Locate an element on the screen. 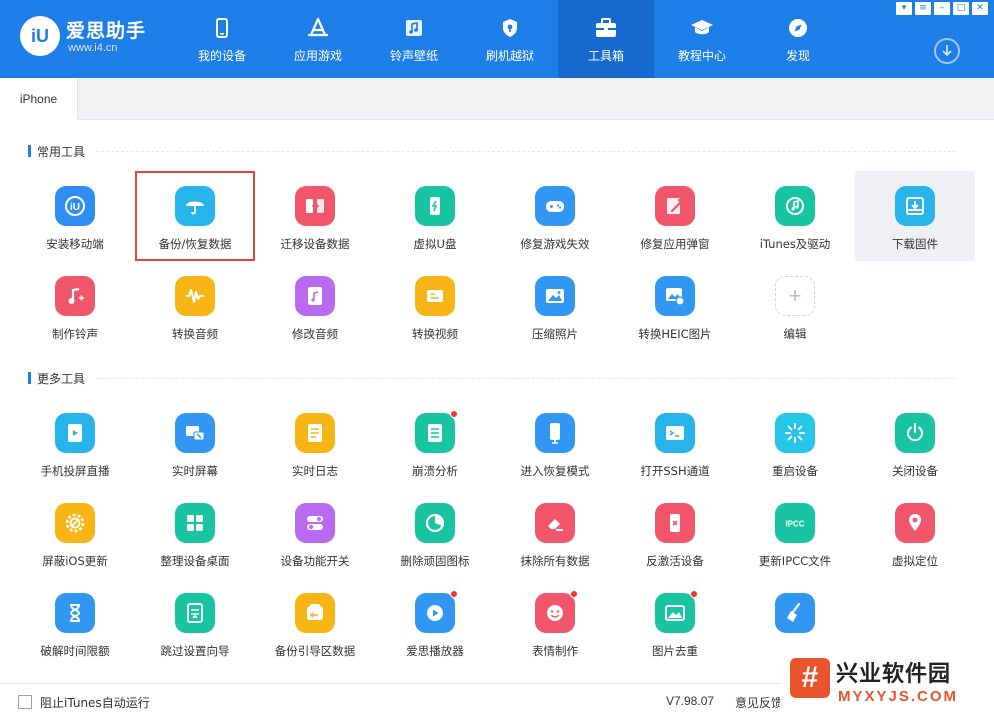 The height and width of the screenshot is (718, 994). tool-label: 转换HEIC图片 is located at coordinates (675, 334).